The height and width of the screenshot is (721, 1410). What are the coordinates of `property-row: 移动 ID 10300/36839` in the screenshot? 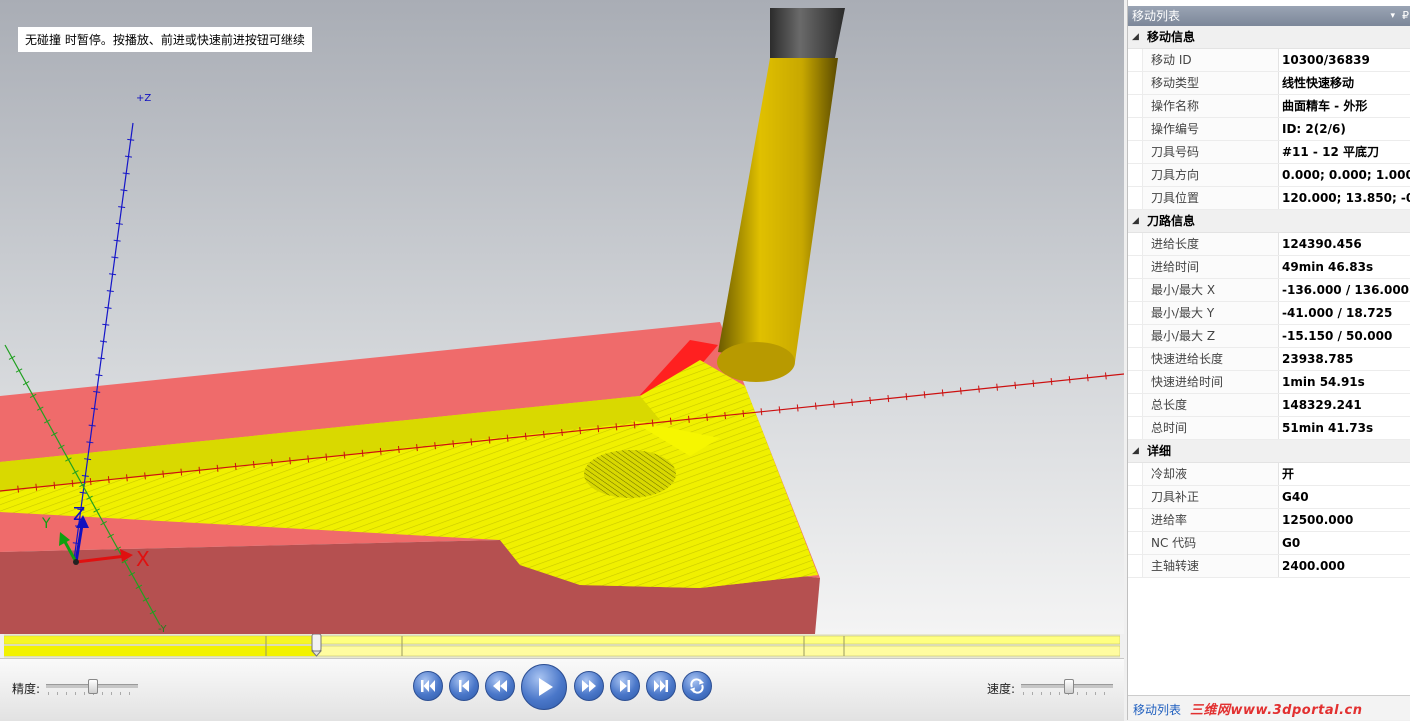 It's located at (1269, 60).